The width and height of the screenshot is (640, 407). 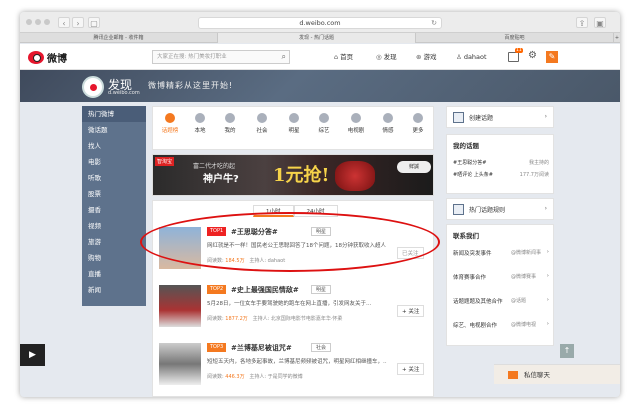 I want to click on sidebar-item-people: 找人, so click(x=114, y=146).